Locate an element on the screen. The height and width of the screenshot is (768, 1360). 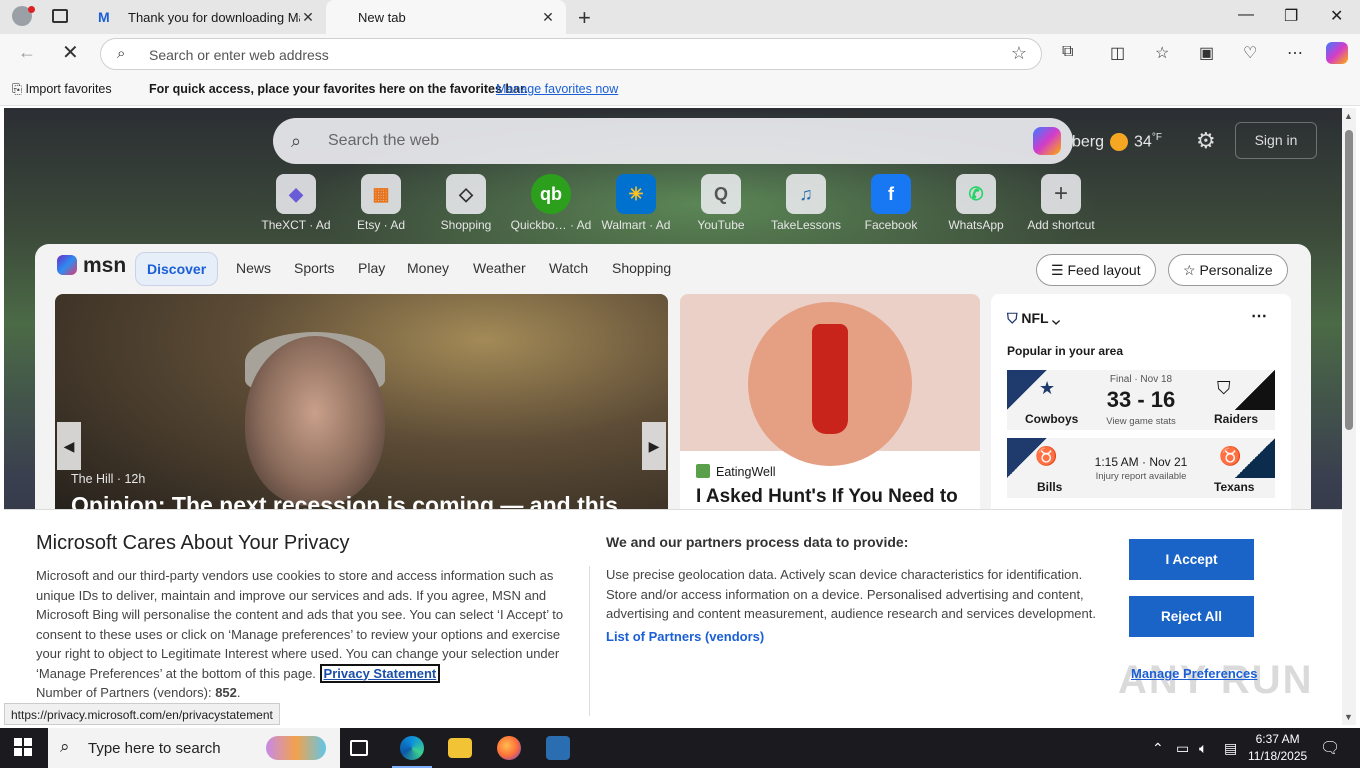
nfl-dropdown: ⛉ NFL ⌄ is located at coordinates (1033, 318).